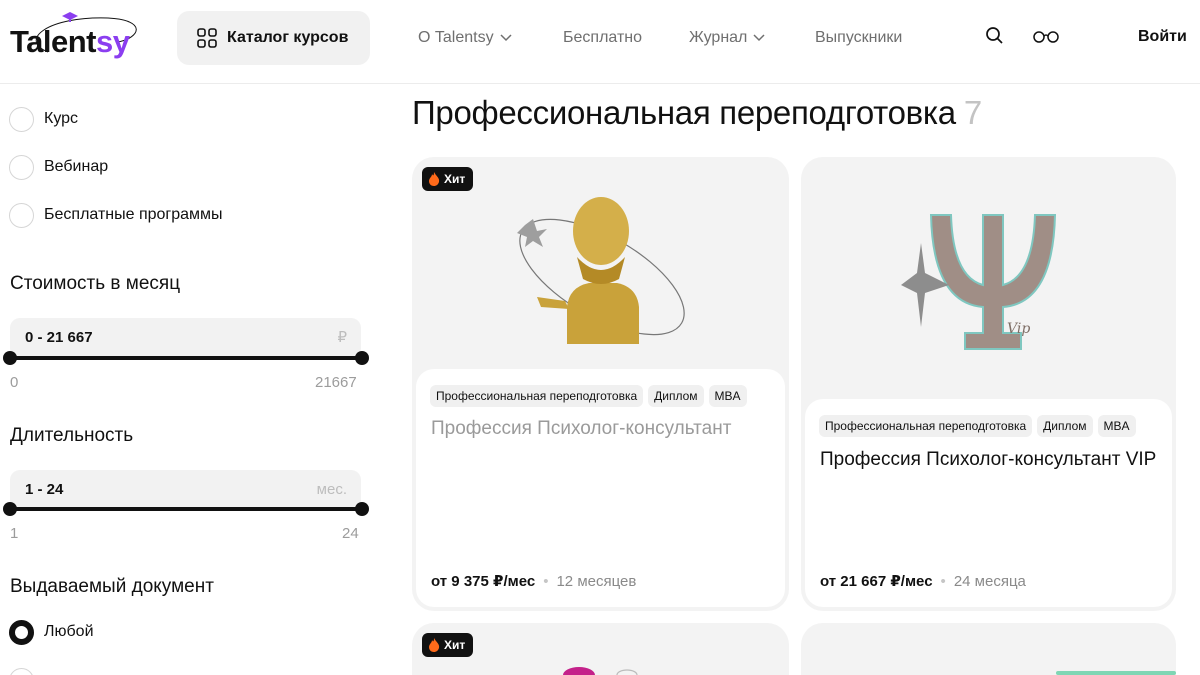 Image resolution: width=1200 pixels, height=675 pixels. Describe the element at coordinates (697, 112) in the screenshot. I see `page-title: Профессиональная переподготовка 7` at that location.